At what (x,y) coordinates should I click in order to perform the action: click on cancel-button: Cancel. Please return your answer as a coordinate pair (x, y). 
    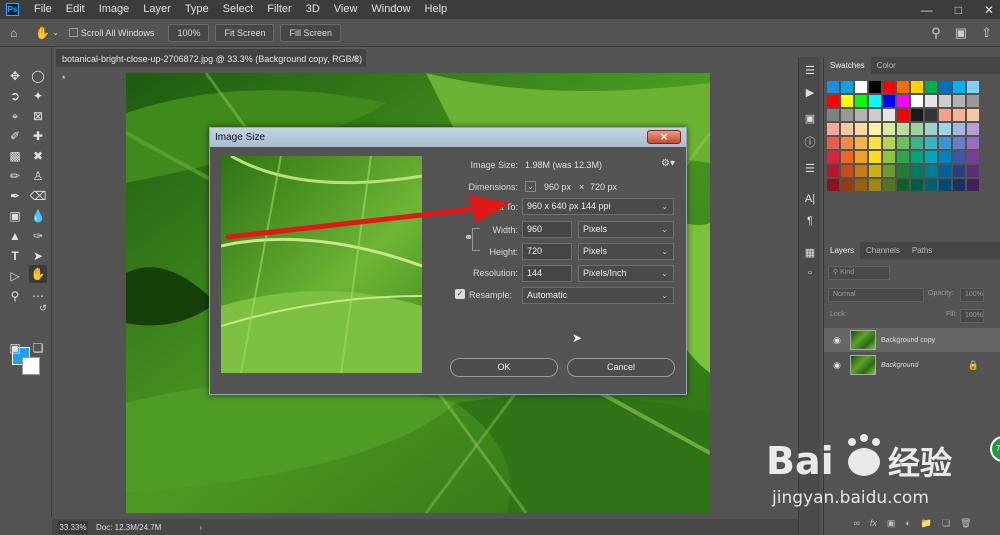
    Looking at the image, I should click on (621, 367).